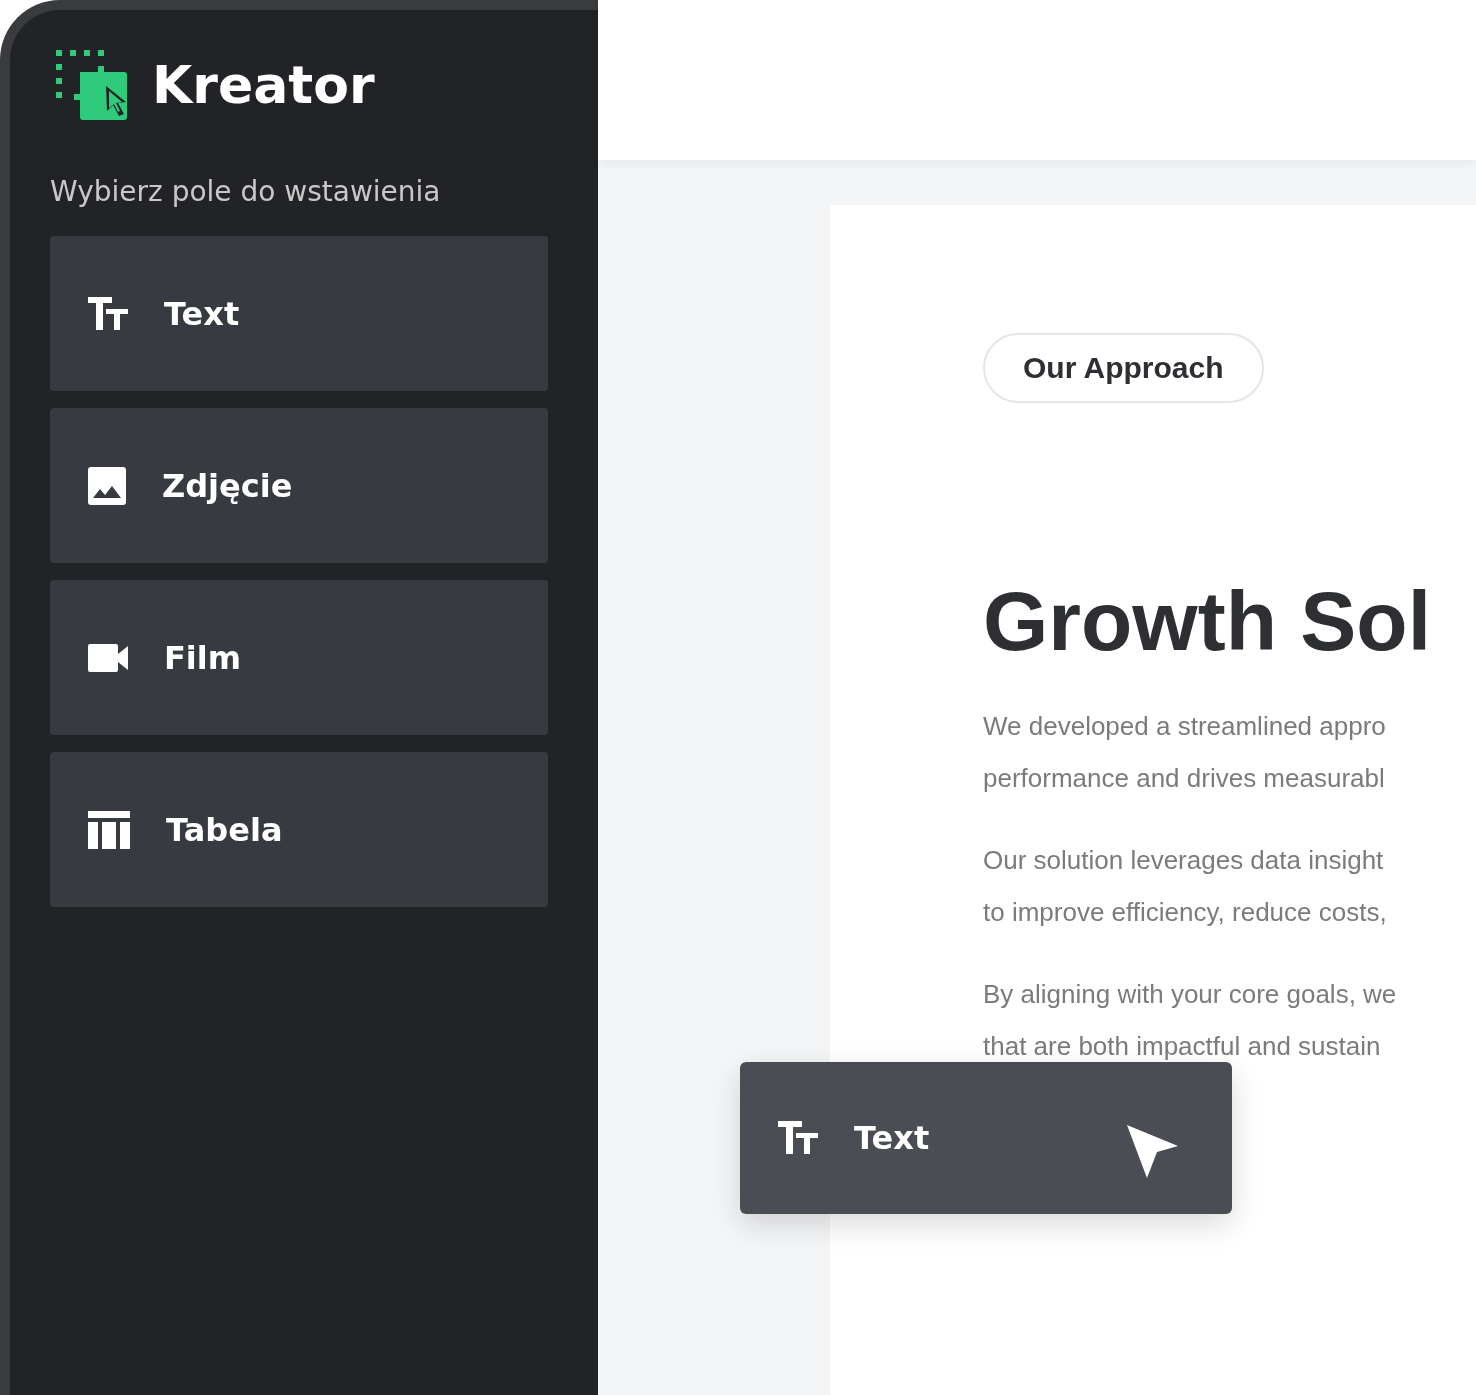 This screenshot has height=1395, width=1476. What do you see at coordinates (107, 485) in the screenshot?
I see `image-icon` at bounding box center [107, 485].